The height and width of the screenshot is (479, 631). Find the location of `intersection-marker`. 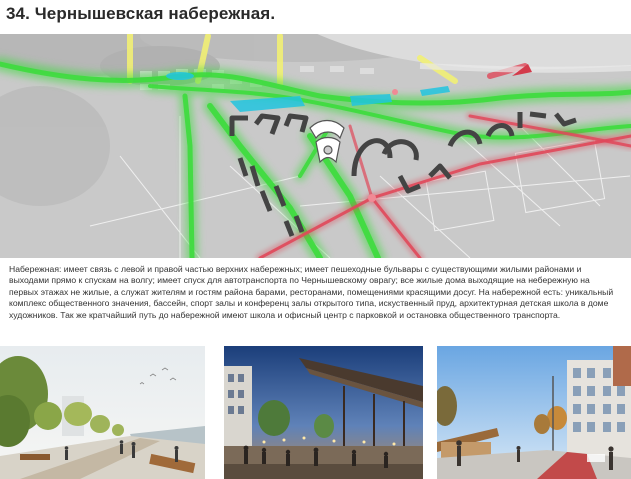

intersection-marker is located at coordinates (372, 198).